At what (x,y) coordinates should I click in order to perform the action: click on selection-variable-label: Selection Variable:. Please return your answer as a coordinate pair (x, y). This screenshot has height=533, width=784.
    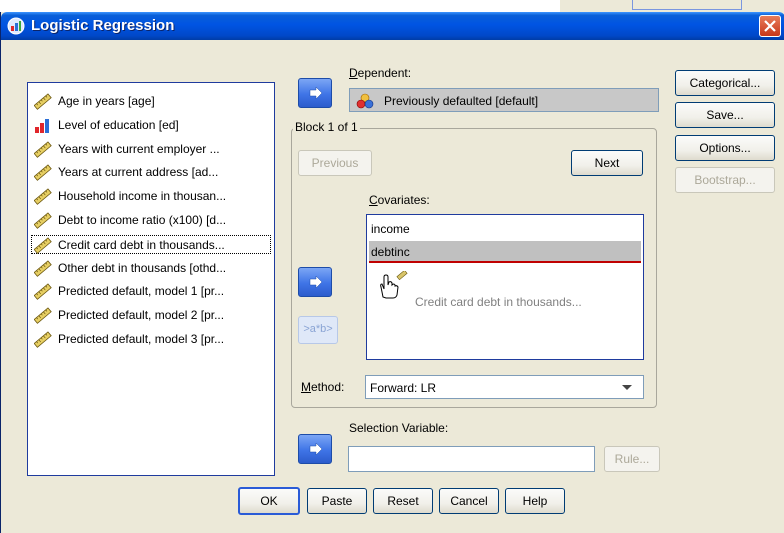
    Looking at the image, I should click on (399, 428).